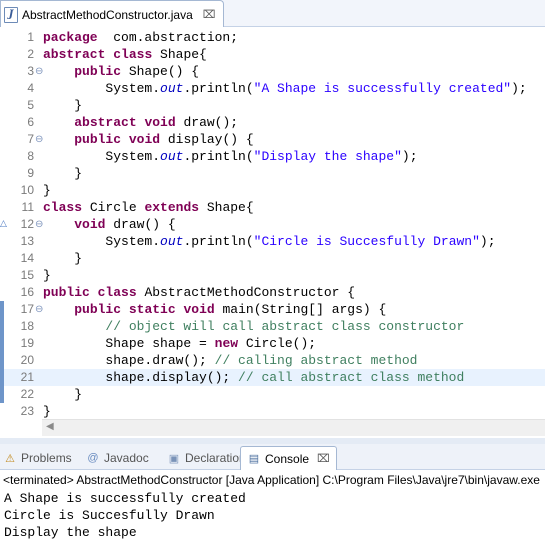  I want to click on code-line: 1 package com.abstraction;, so click(272, 37).